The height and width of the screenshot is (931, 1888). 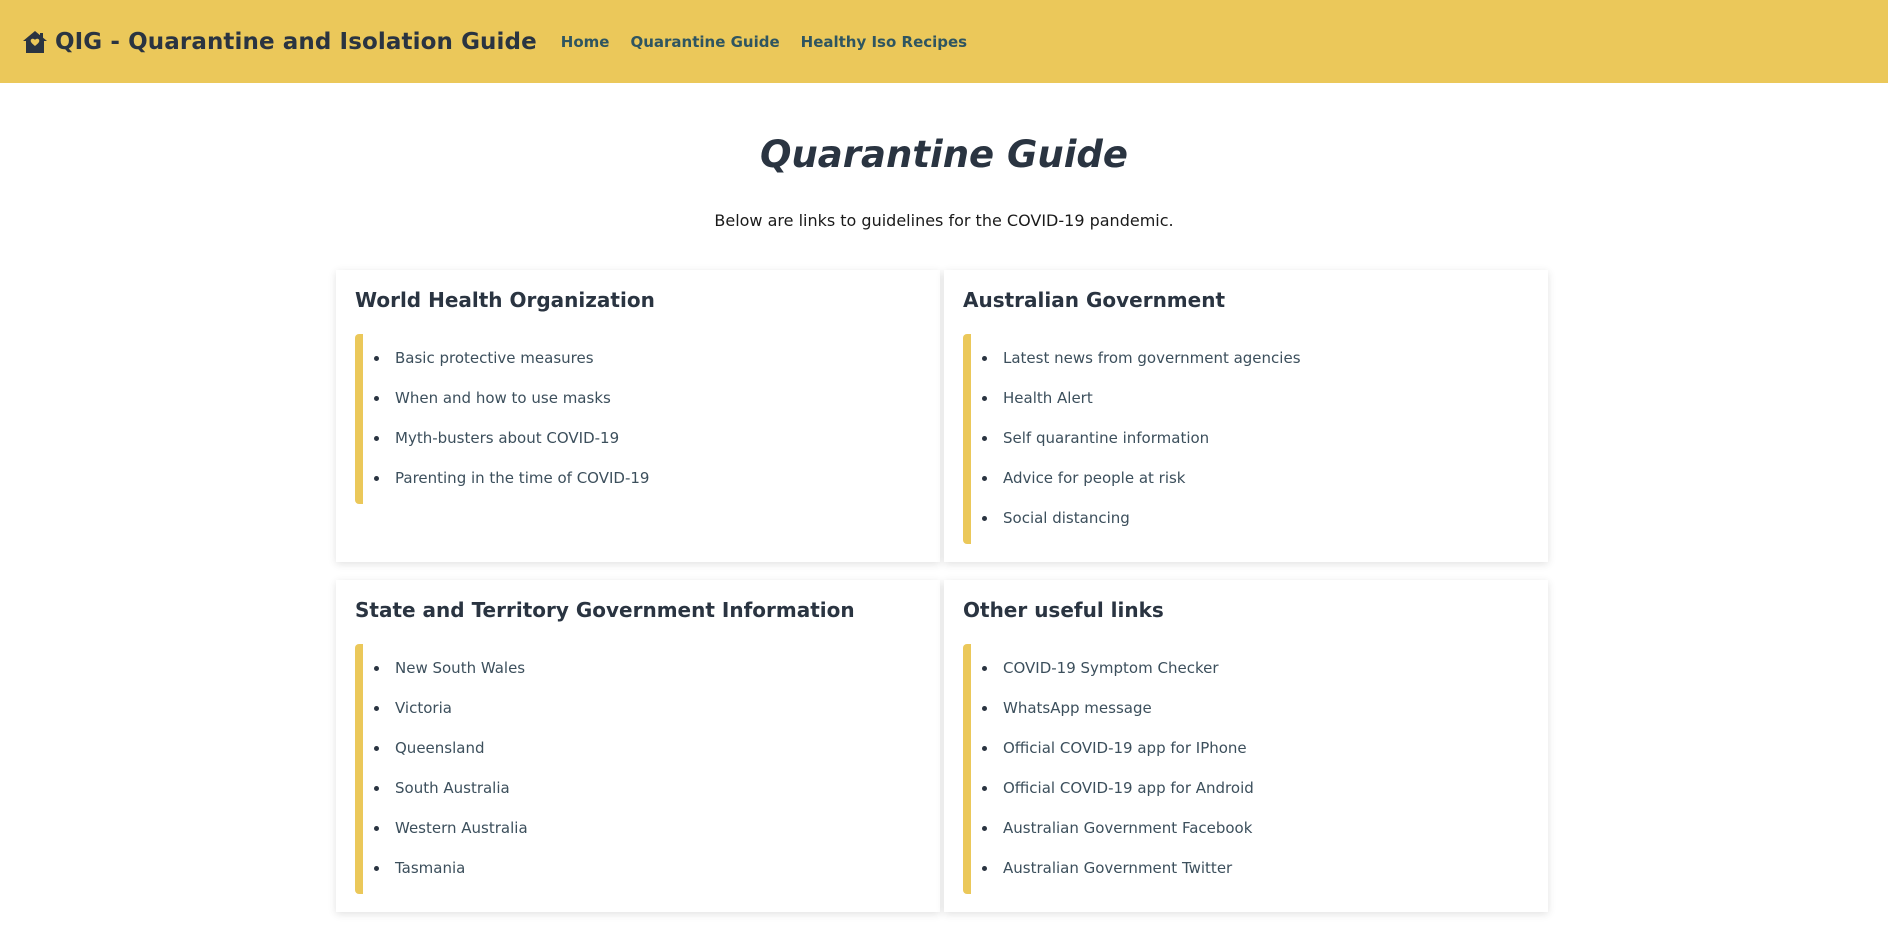 What do you see at coordinates (647, 358) in the screenshot?
I see `list-item: Basic protective measures` at bounding box center [647, 358].